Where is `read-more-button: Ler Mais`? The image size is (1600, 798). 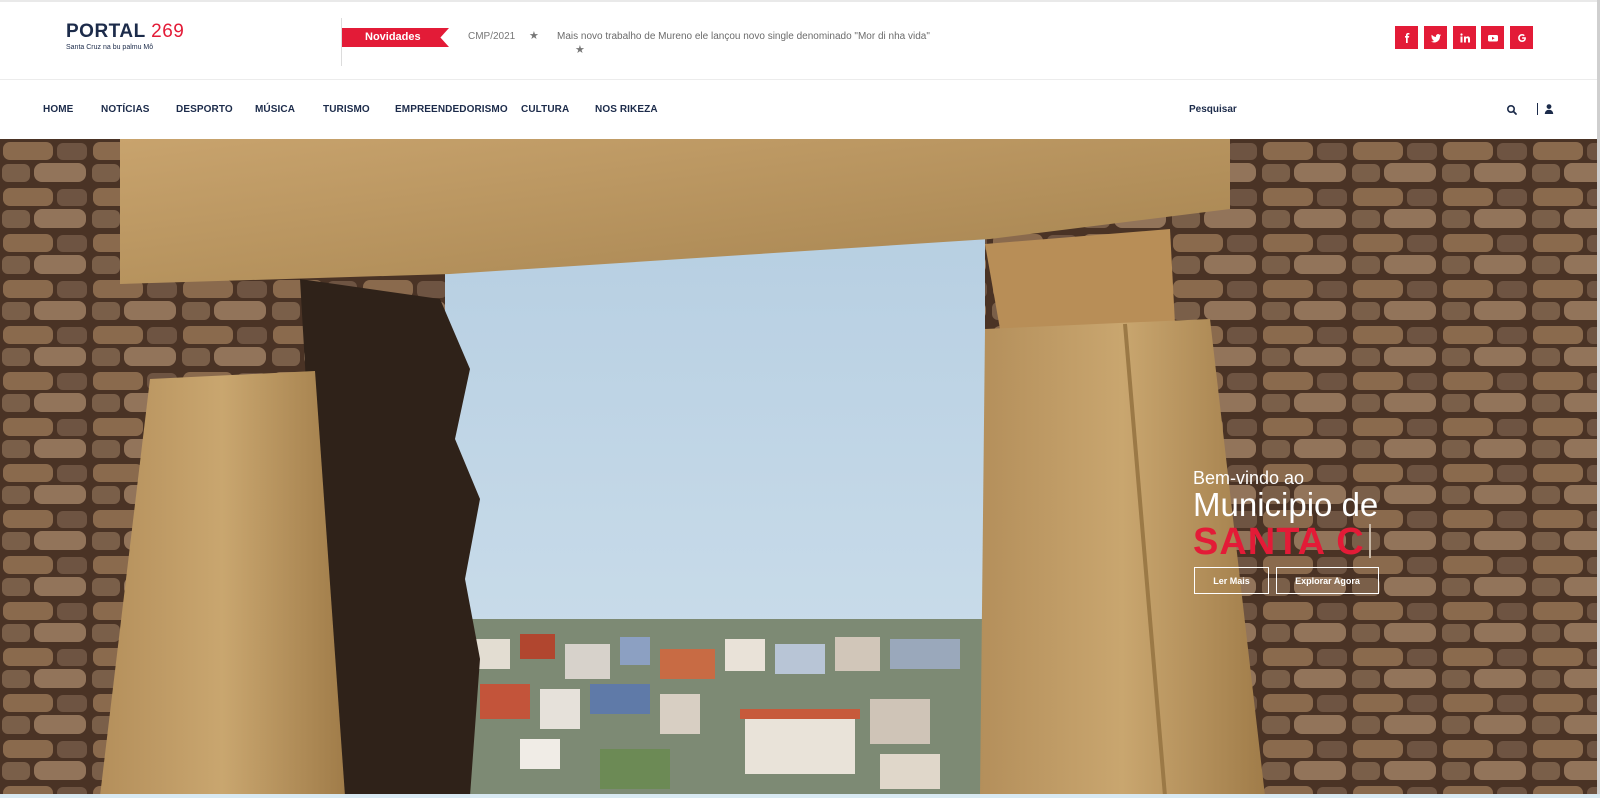 read-more-button: Ler Mais is located at coordinates (1231, 580).